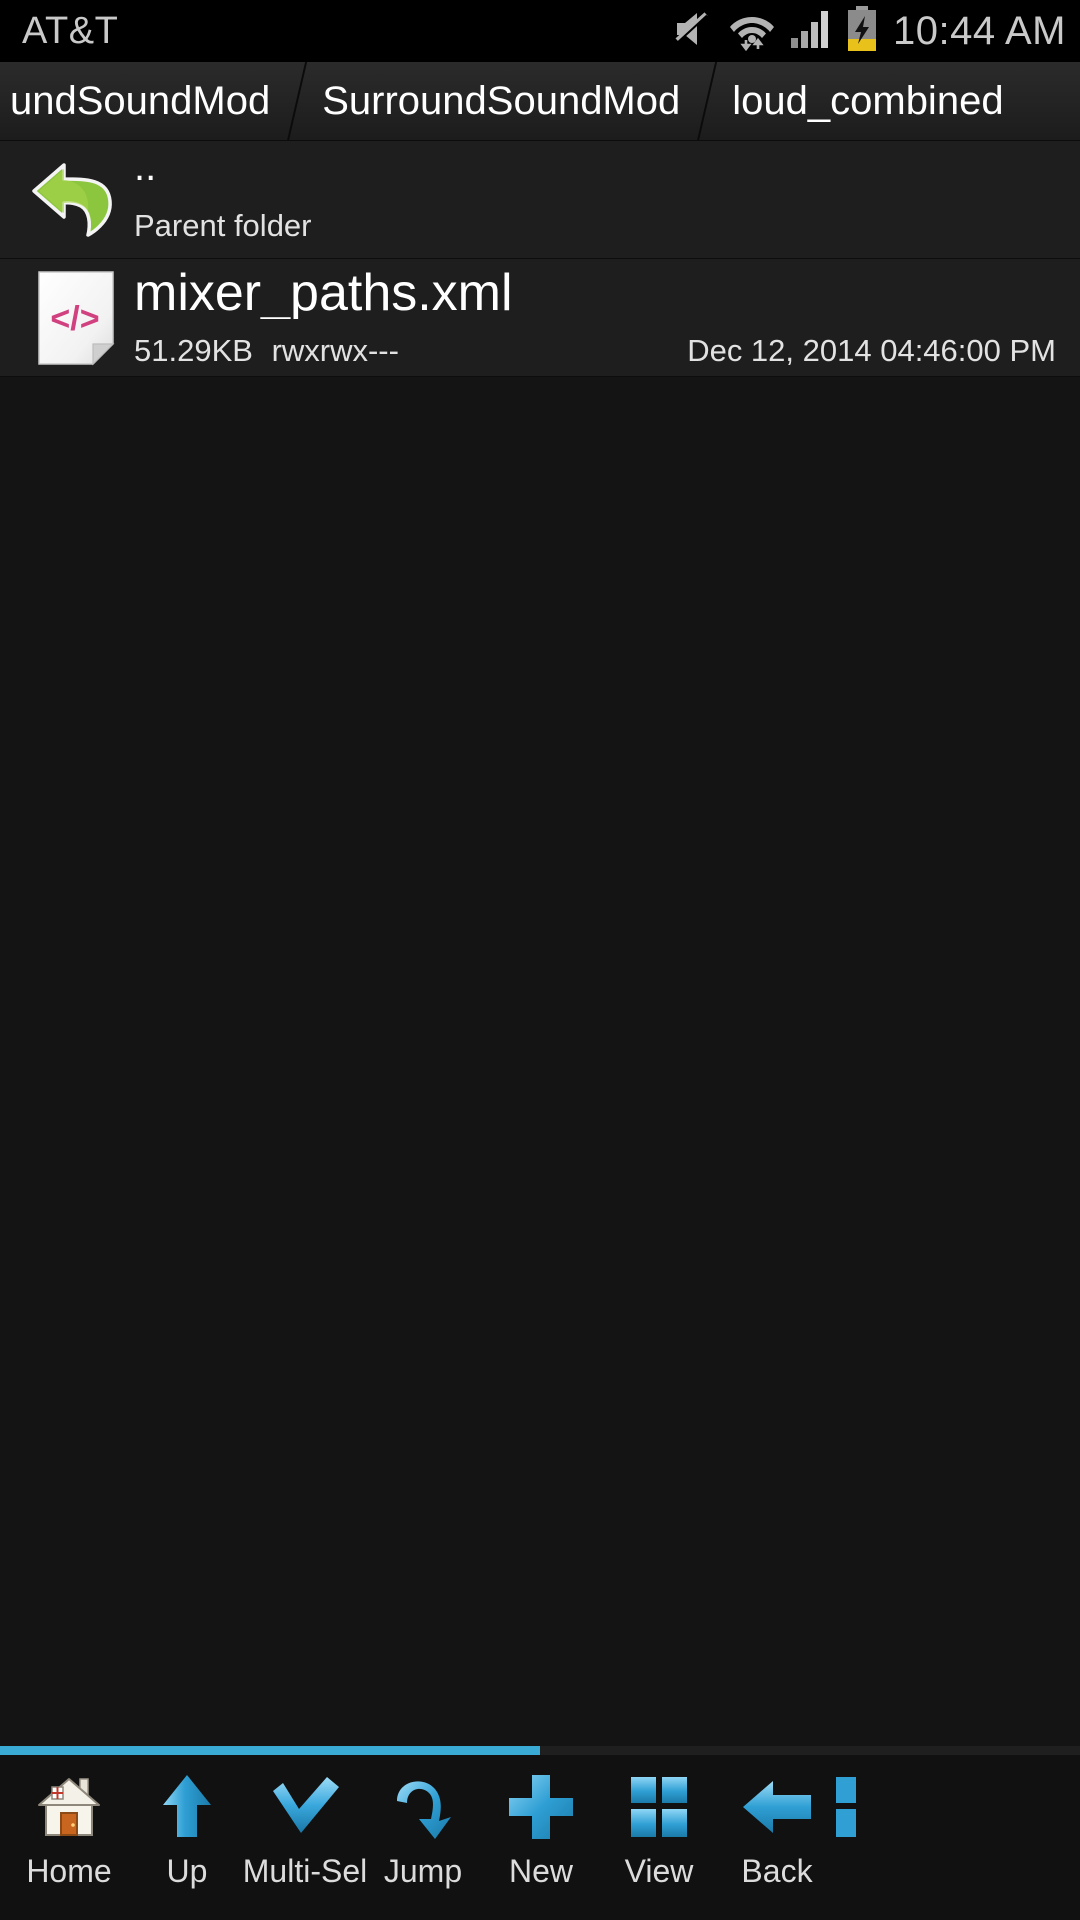 The width and height of the screenshot is (1080, 1920). I want to click on toolbar-button-overflow-partial, so click(851, 1837).